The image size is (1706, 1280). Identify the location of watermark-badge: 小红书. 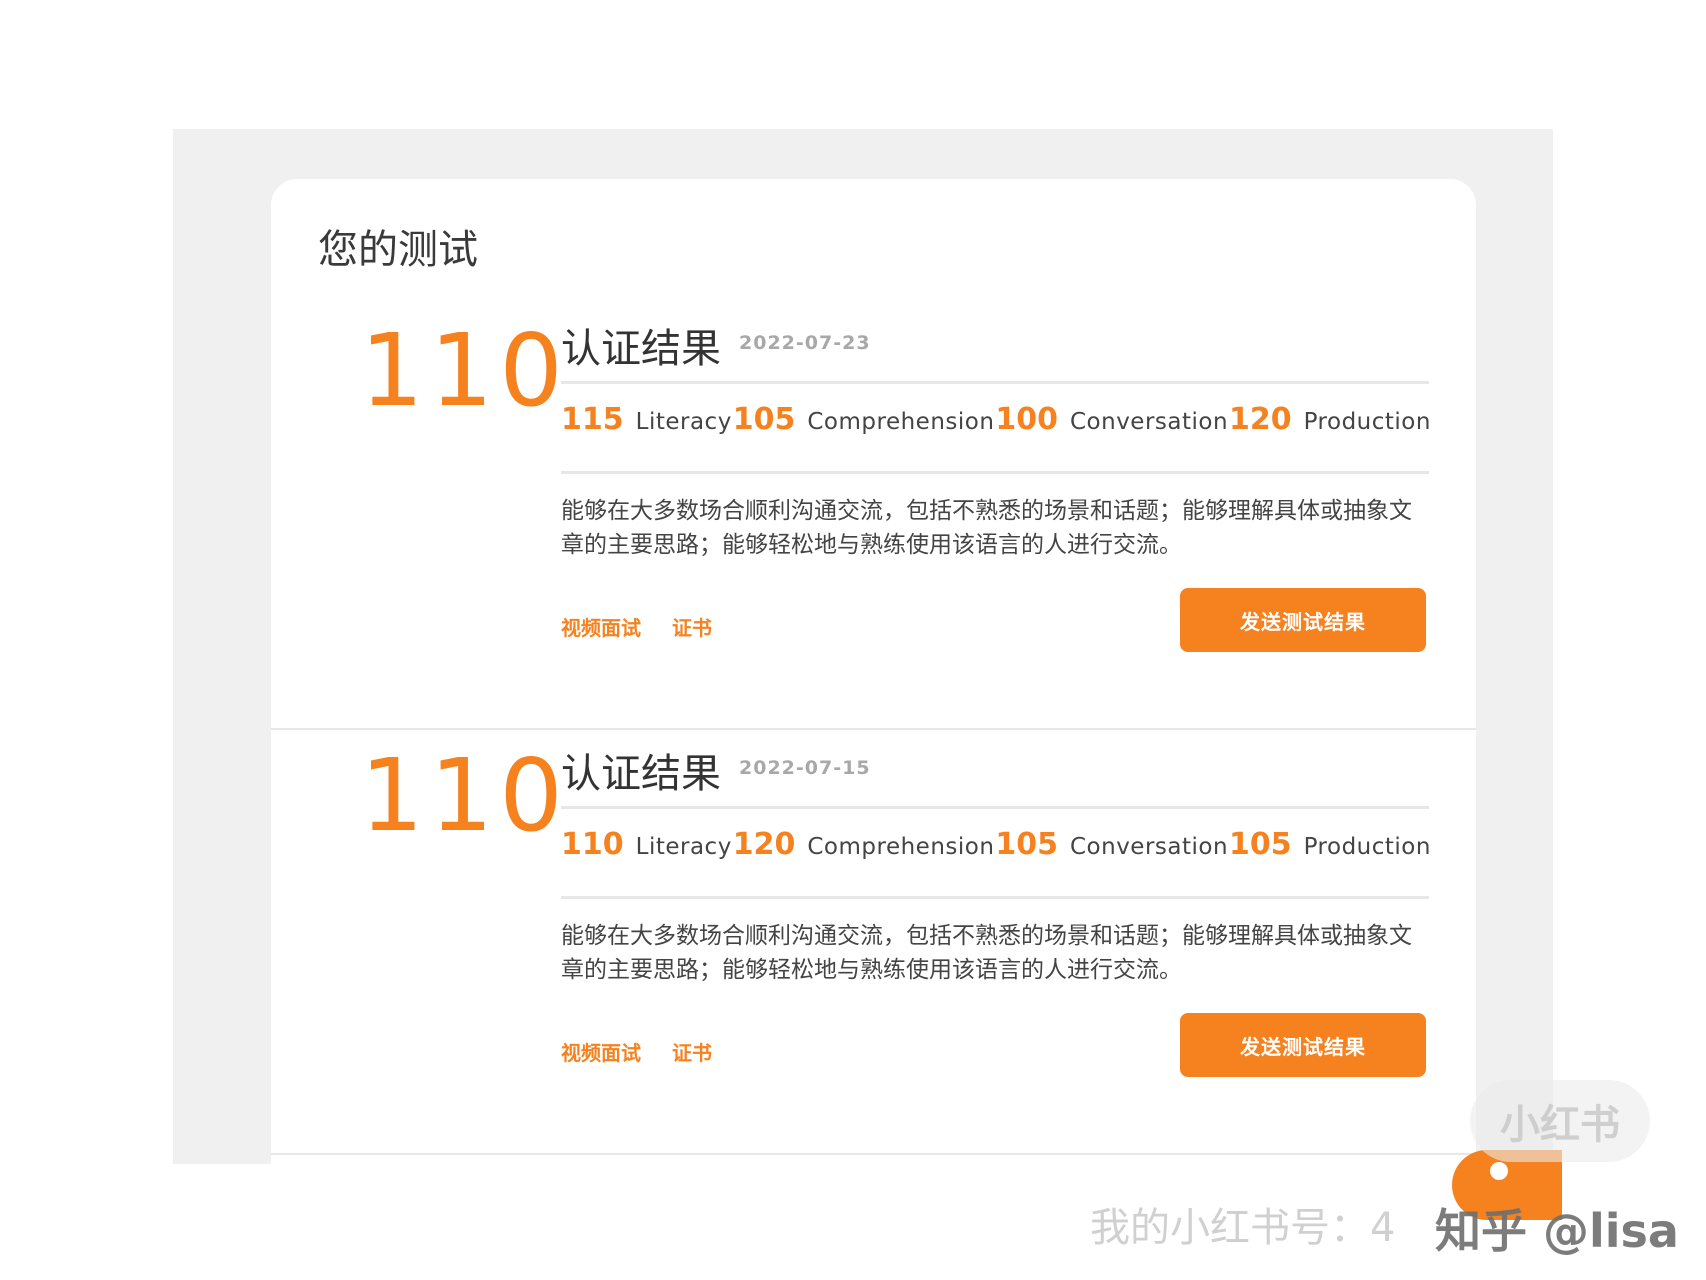
(1560, 1121).